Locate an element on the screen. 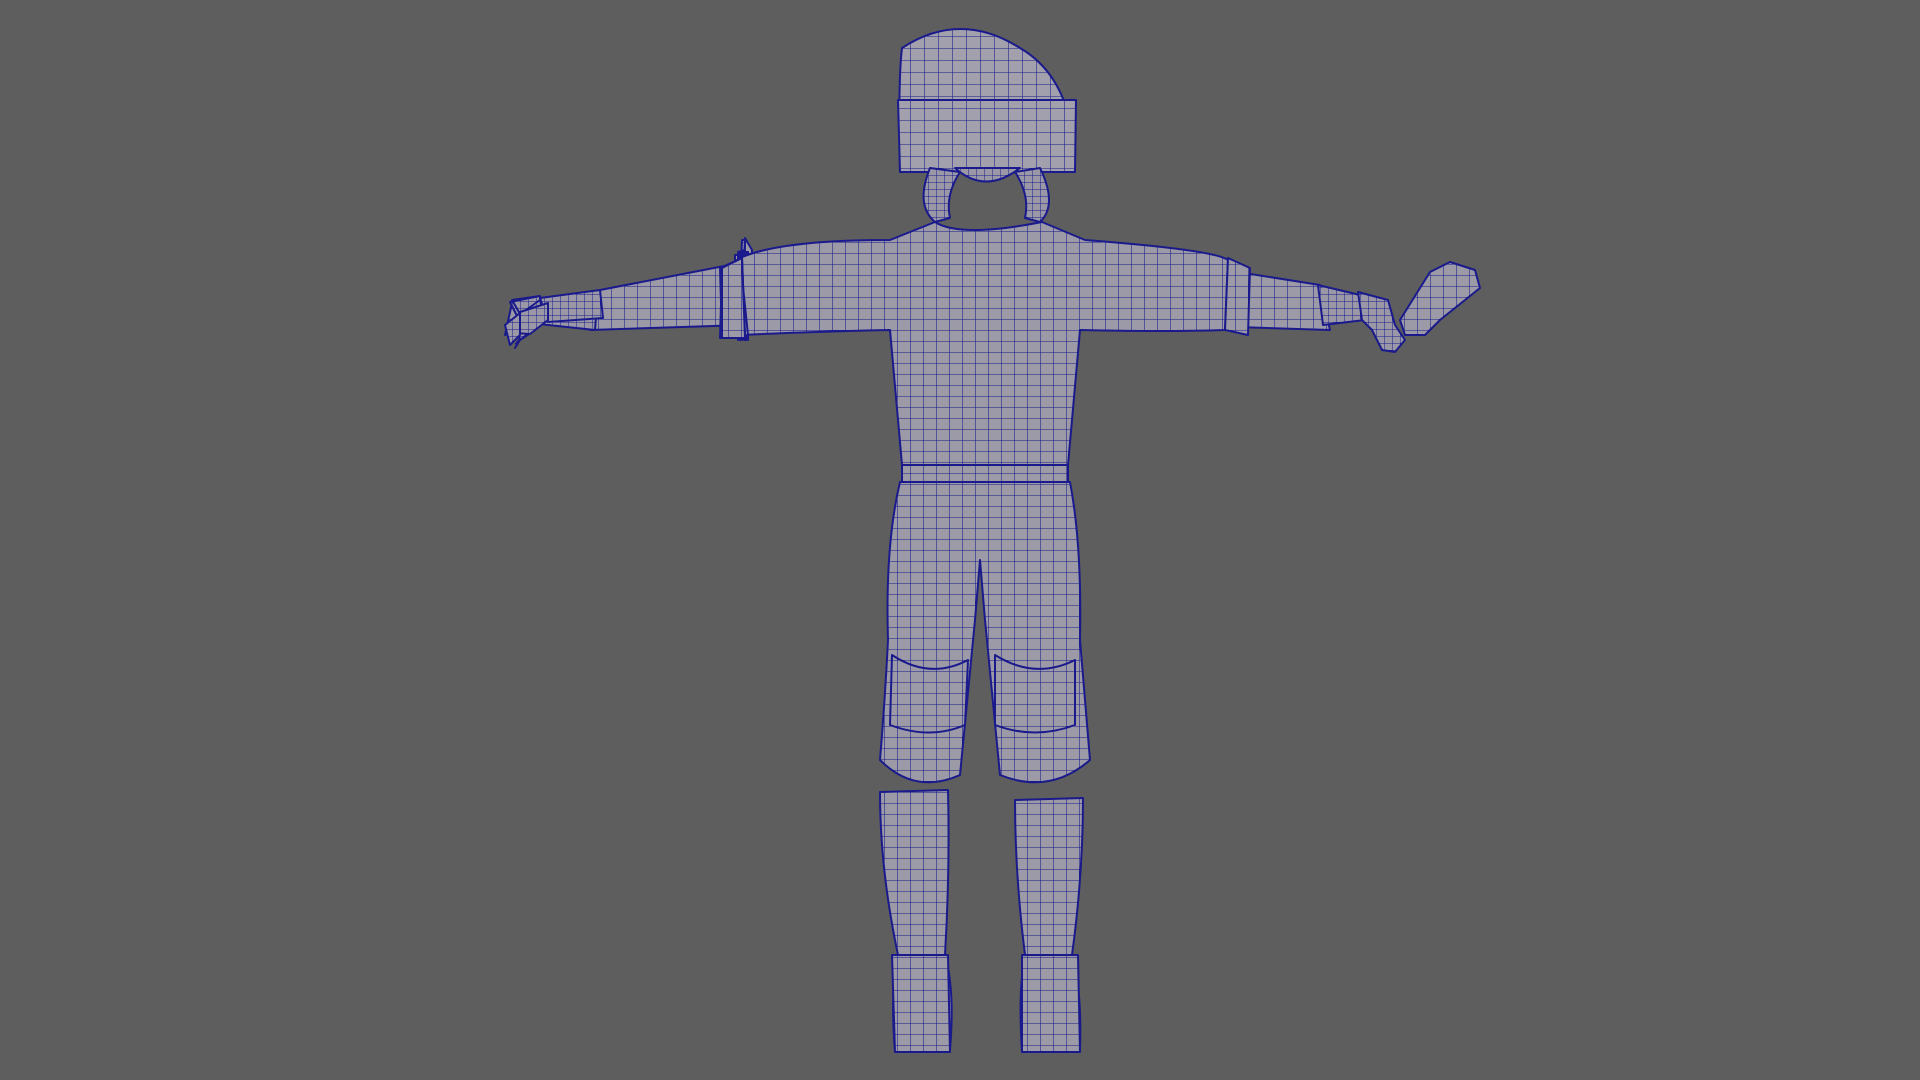  belt is located at coordinates (985, 473).